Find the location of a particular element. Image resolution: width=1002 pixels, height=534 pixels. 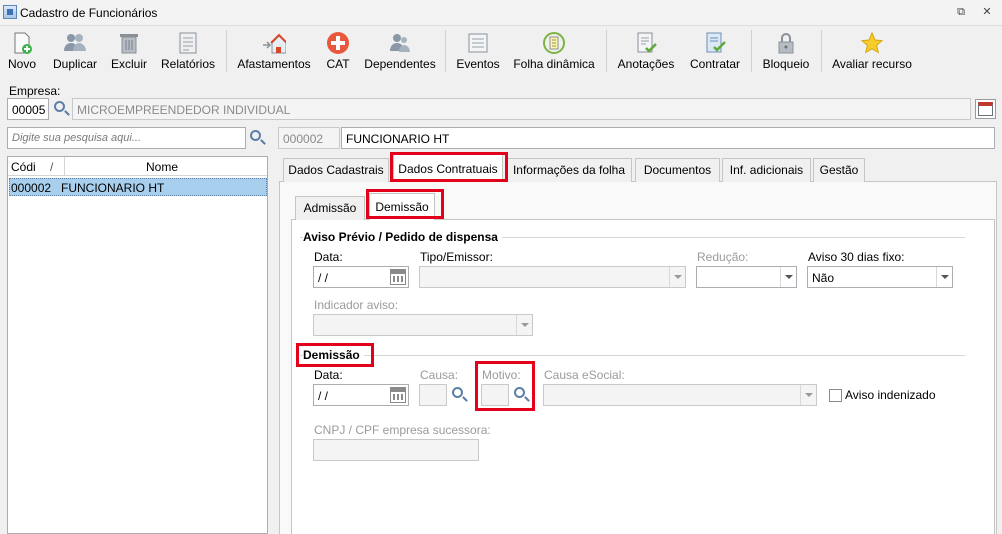

lock-icon is located at coordinates (786, 43).